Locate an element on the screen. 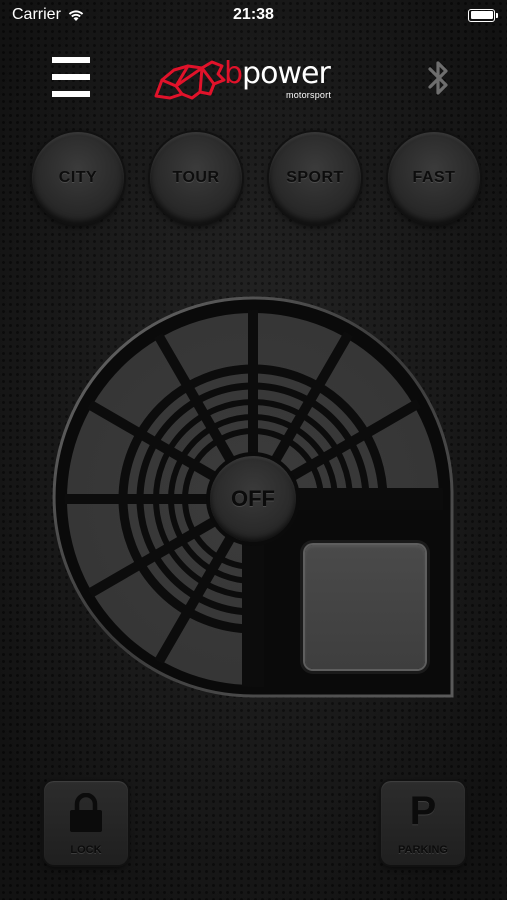 The height and width of the screenshot is (900, 507). bluetooth-button is located at coordinates (439, 78).